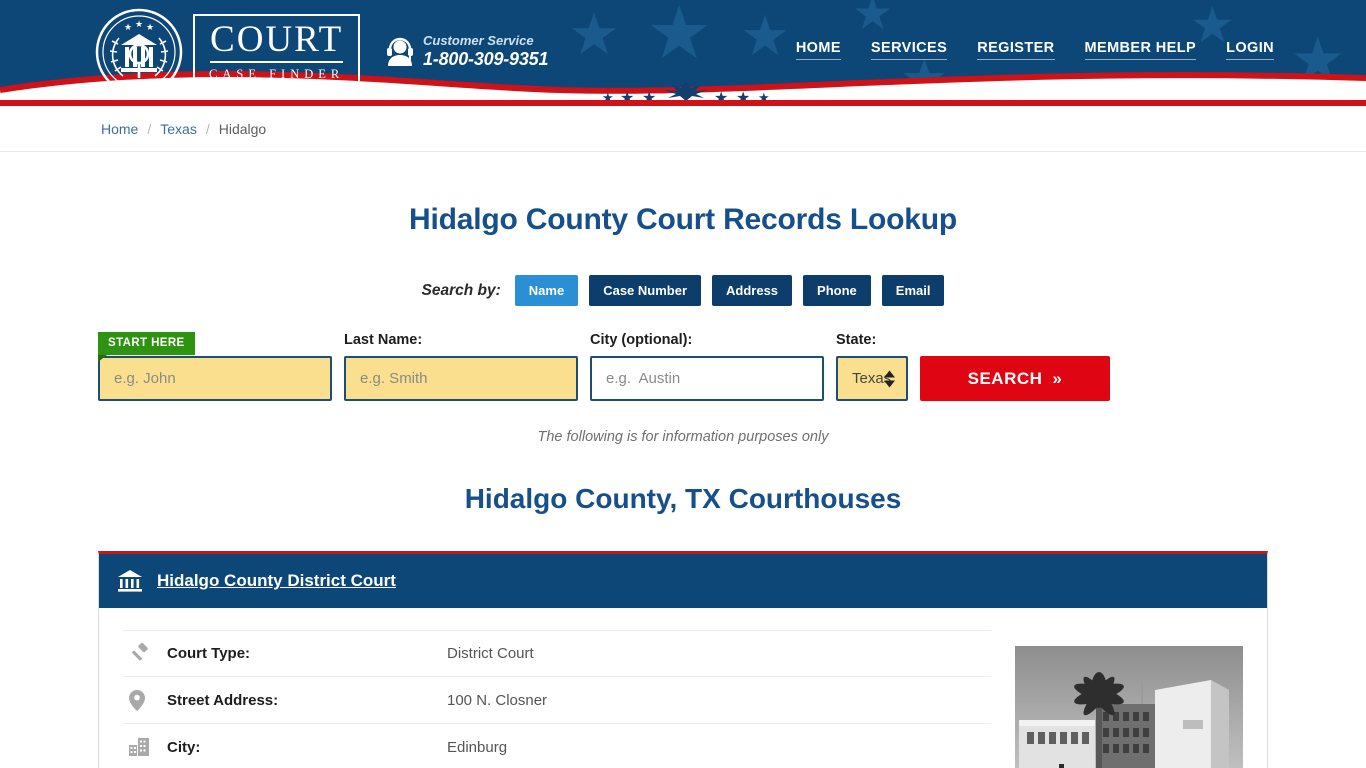 This screenshot has height=768, width=1366. What do you see at coordinates (139, 52) in the screenshot?
I see `court-seal-icon: ★ ★ ★` at bounding box center [139, 52].